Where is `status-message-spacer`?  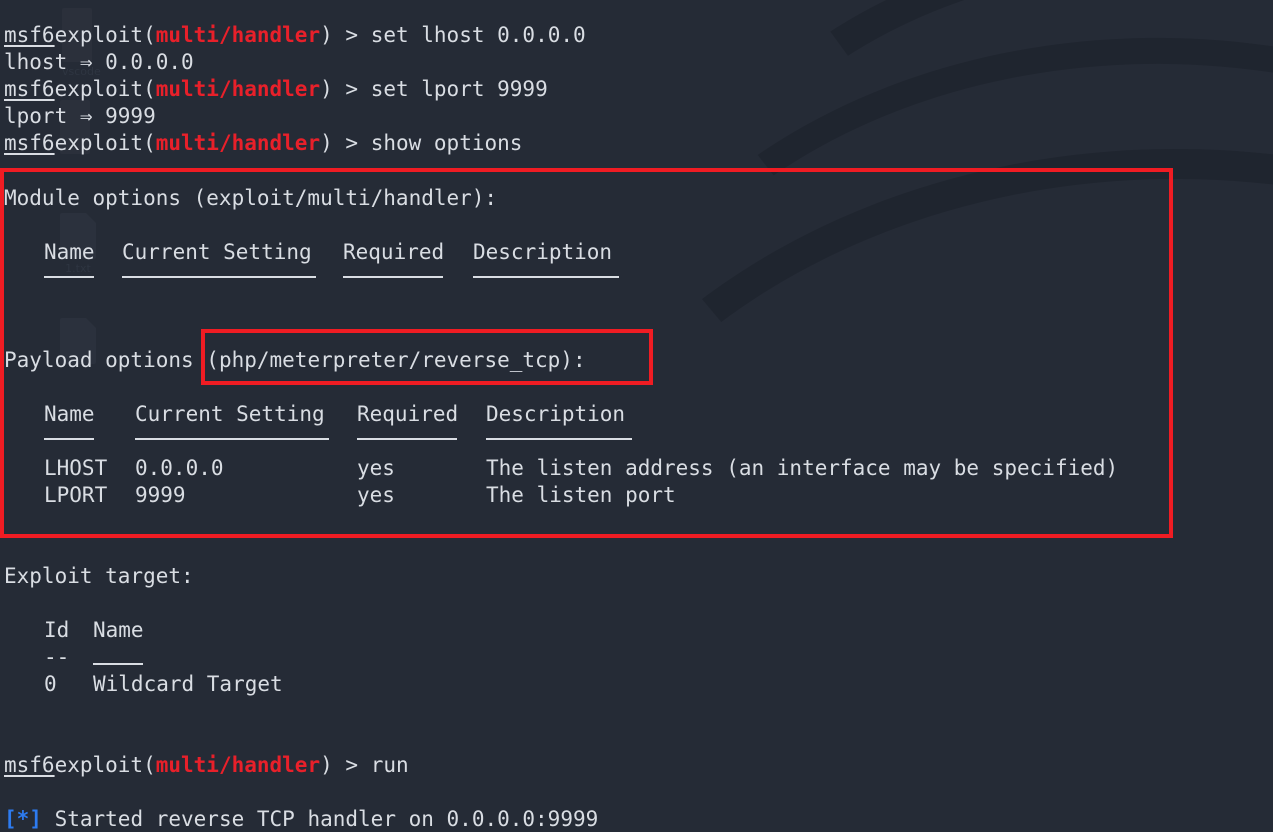 status-message-spacer is located at coordinates (48, 819).